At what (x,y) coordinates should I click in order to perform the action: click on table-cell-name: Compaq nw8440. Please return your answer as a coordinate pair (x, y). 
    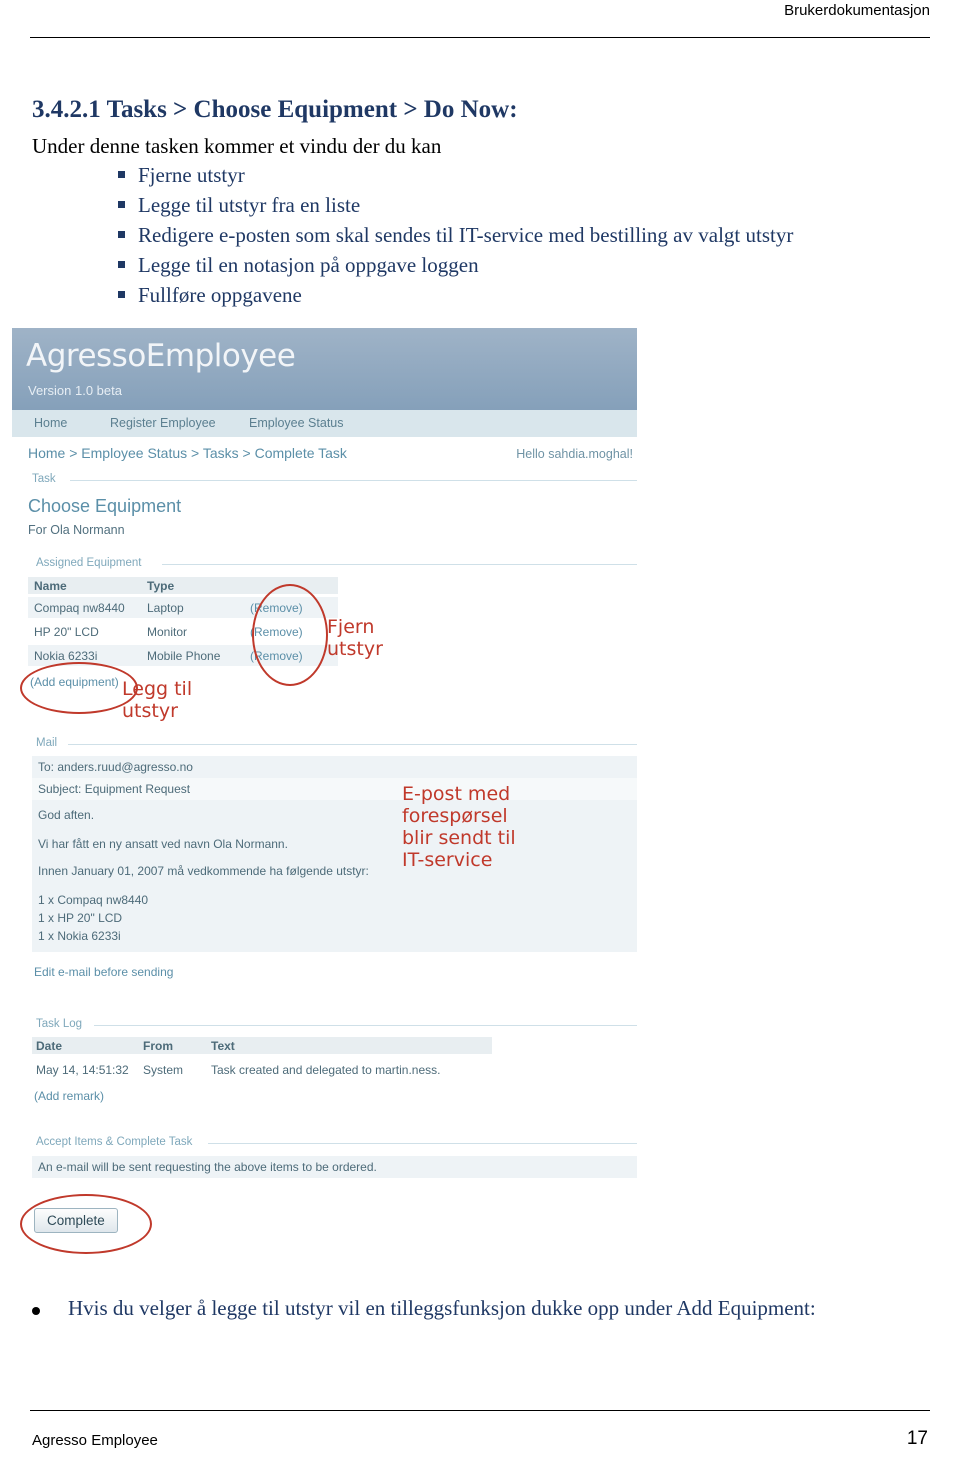
    Looking at the image, I should click on (79, 608).